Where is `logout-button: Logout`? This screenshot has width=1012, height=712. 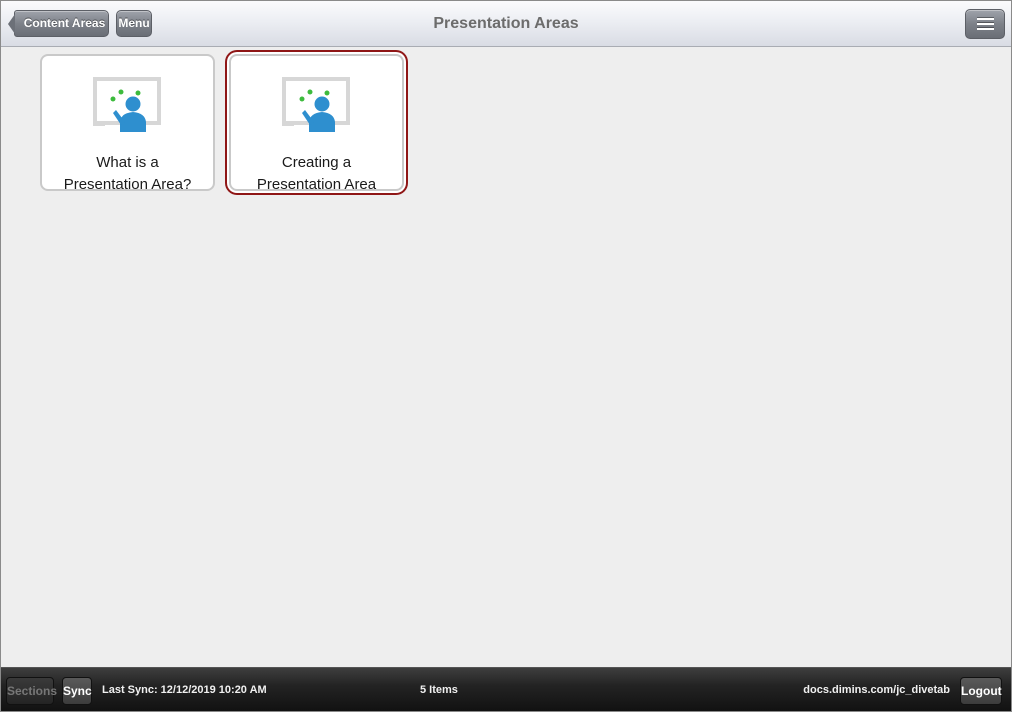
logout-button: Logout is located at coordinates (981, 691).